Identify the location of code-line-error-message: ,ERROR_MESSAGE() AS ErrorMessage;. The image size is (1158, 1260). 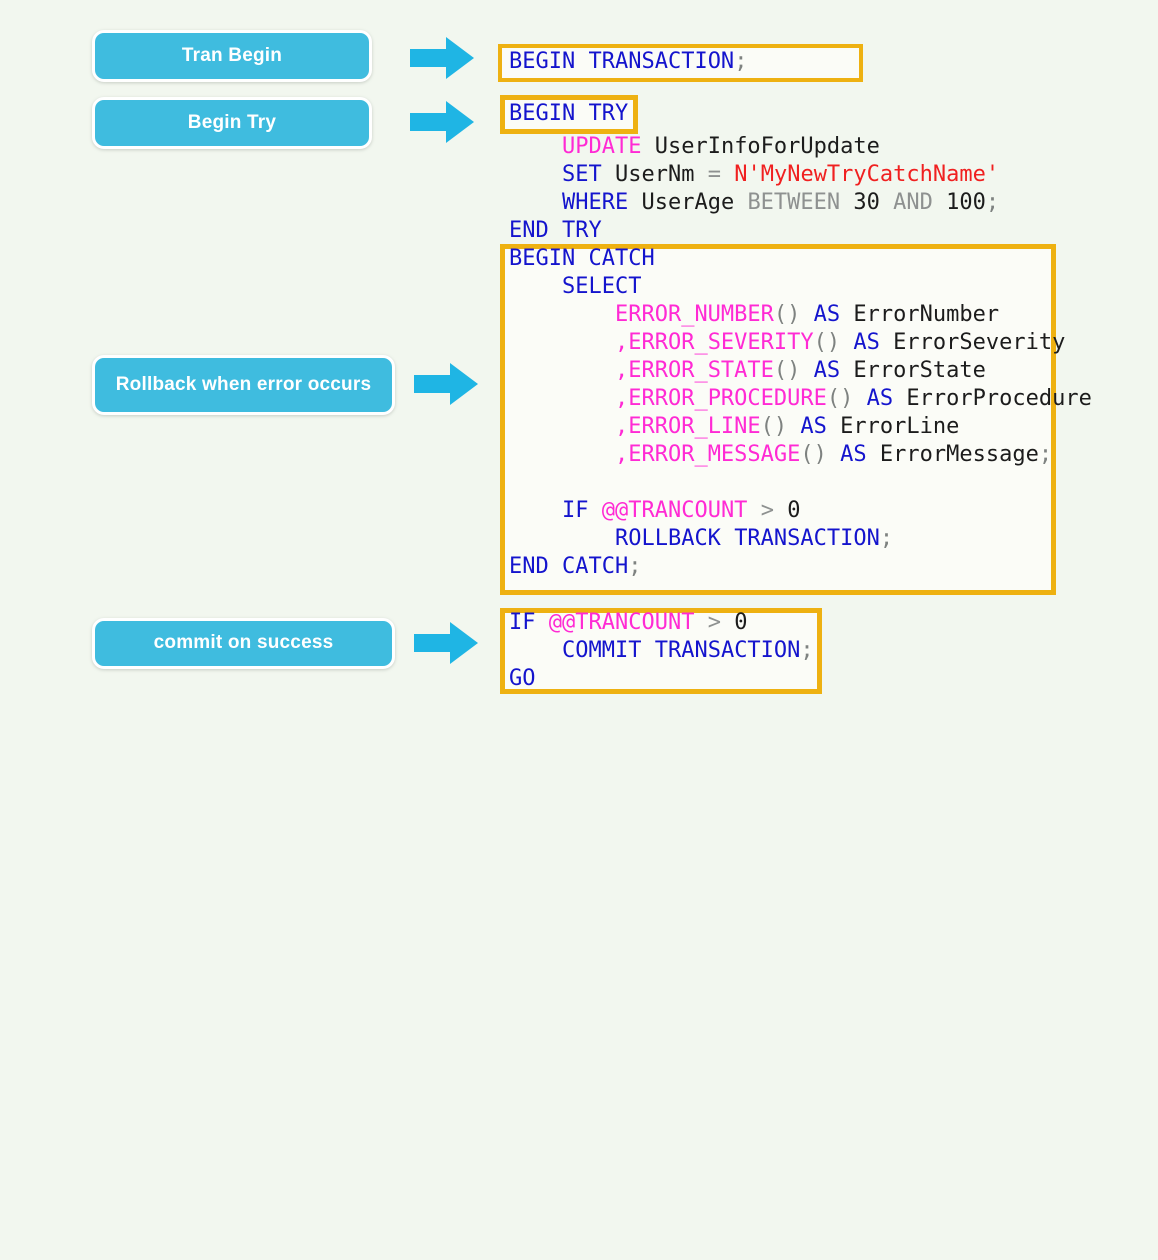
(833, 454).